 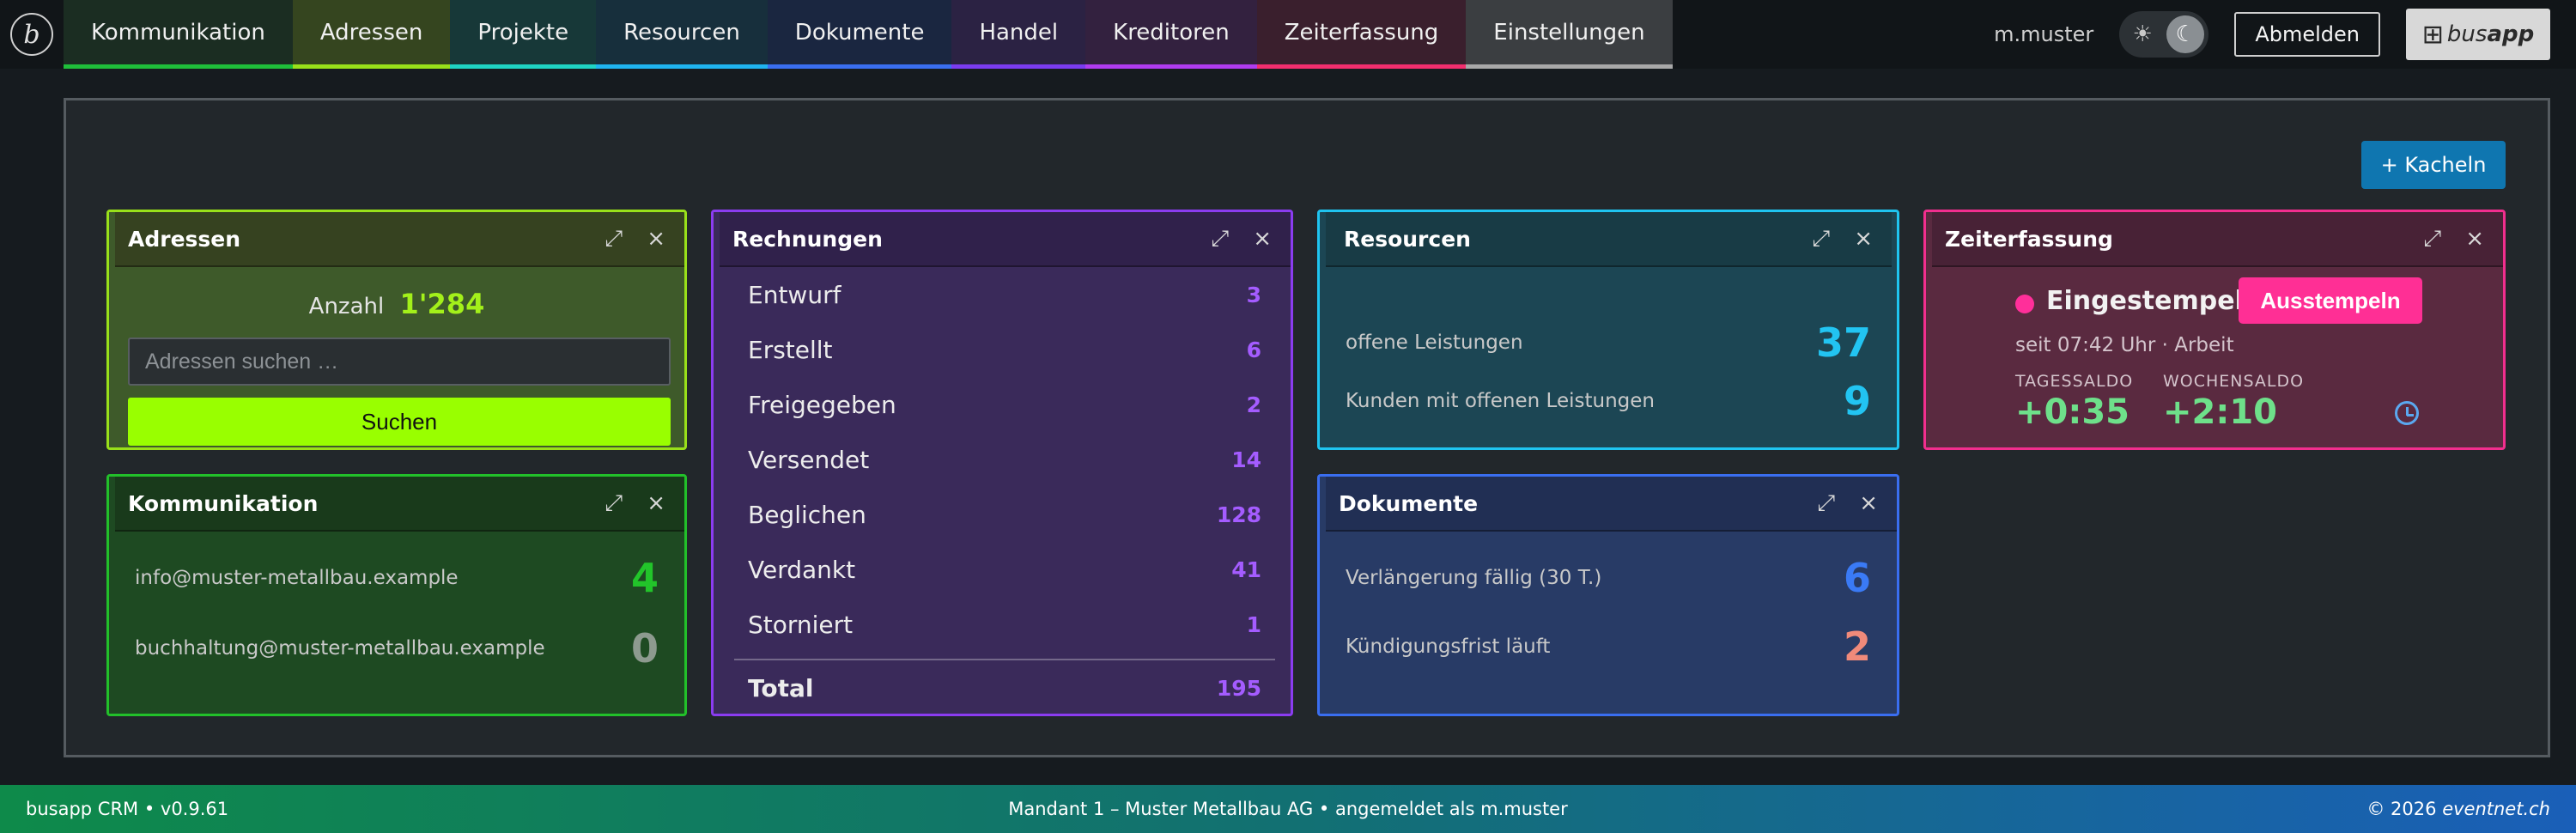 I want to click on widget-title: Kommunikation, so click(x=223, y=503).